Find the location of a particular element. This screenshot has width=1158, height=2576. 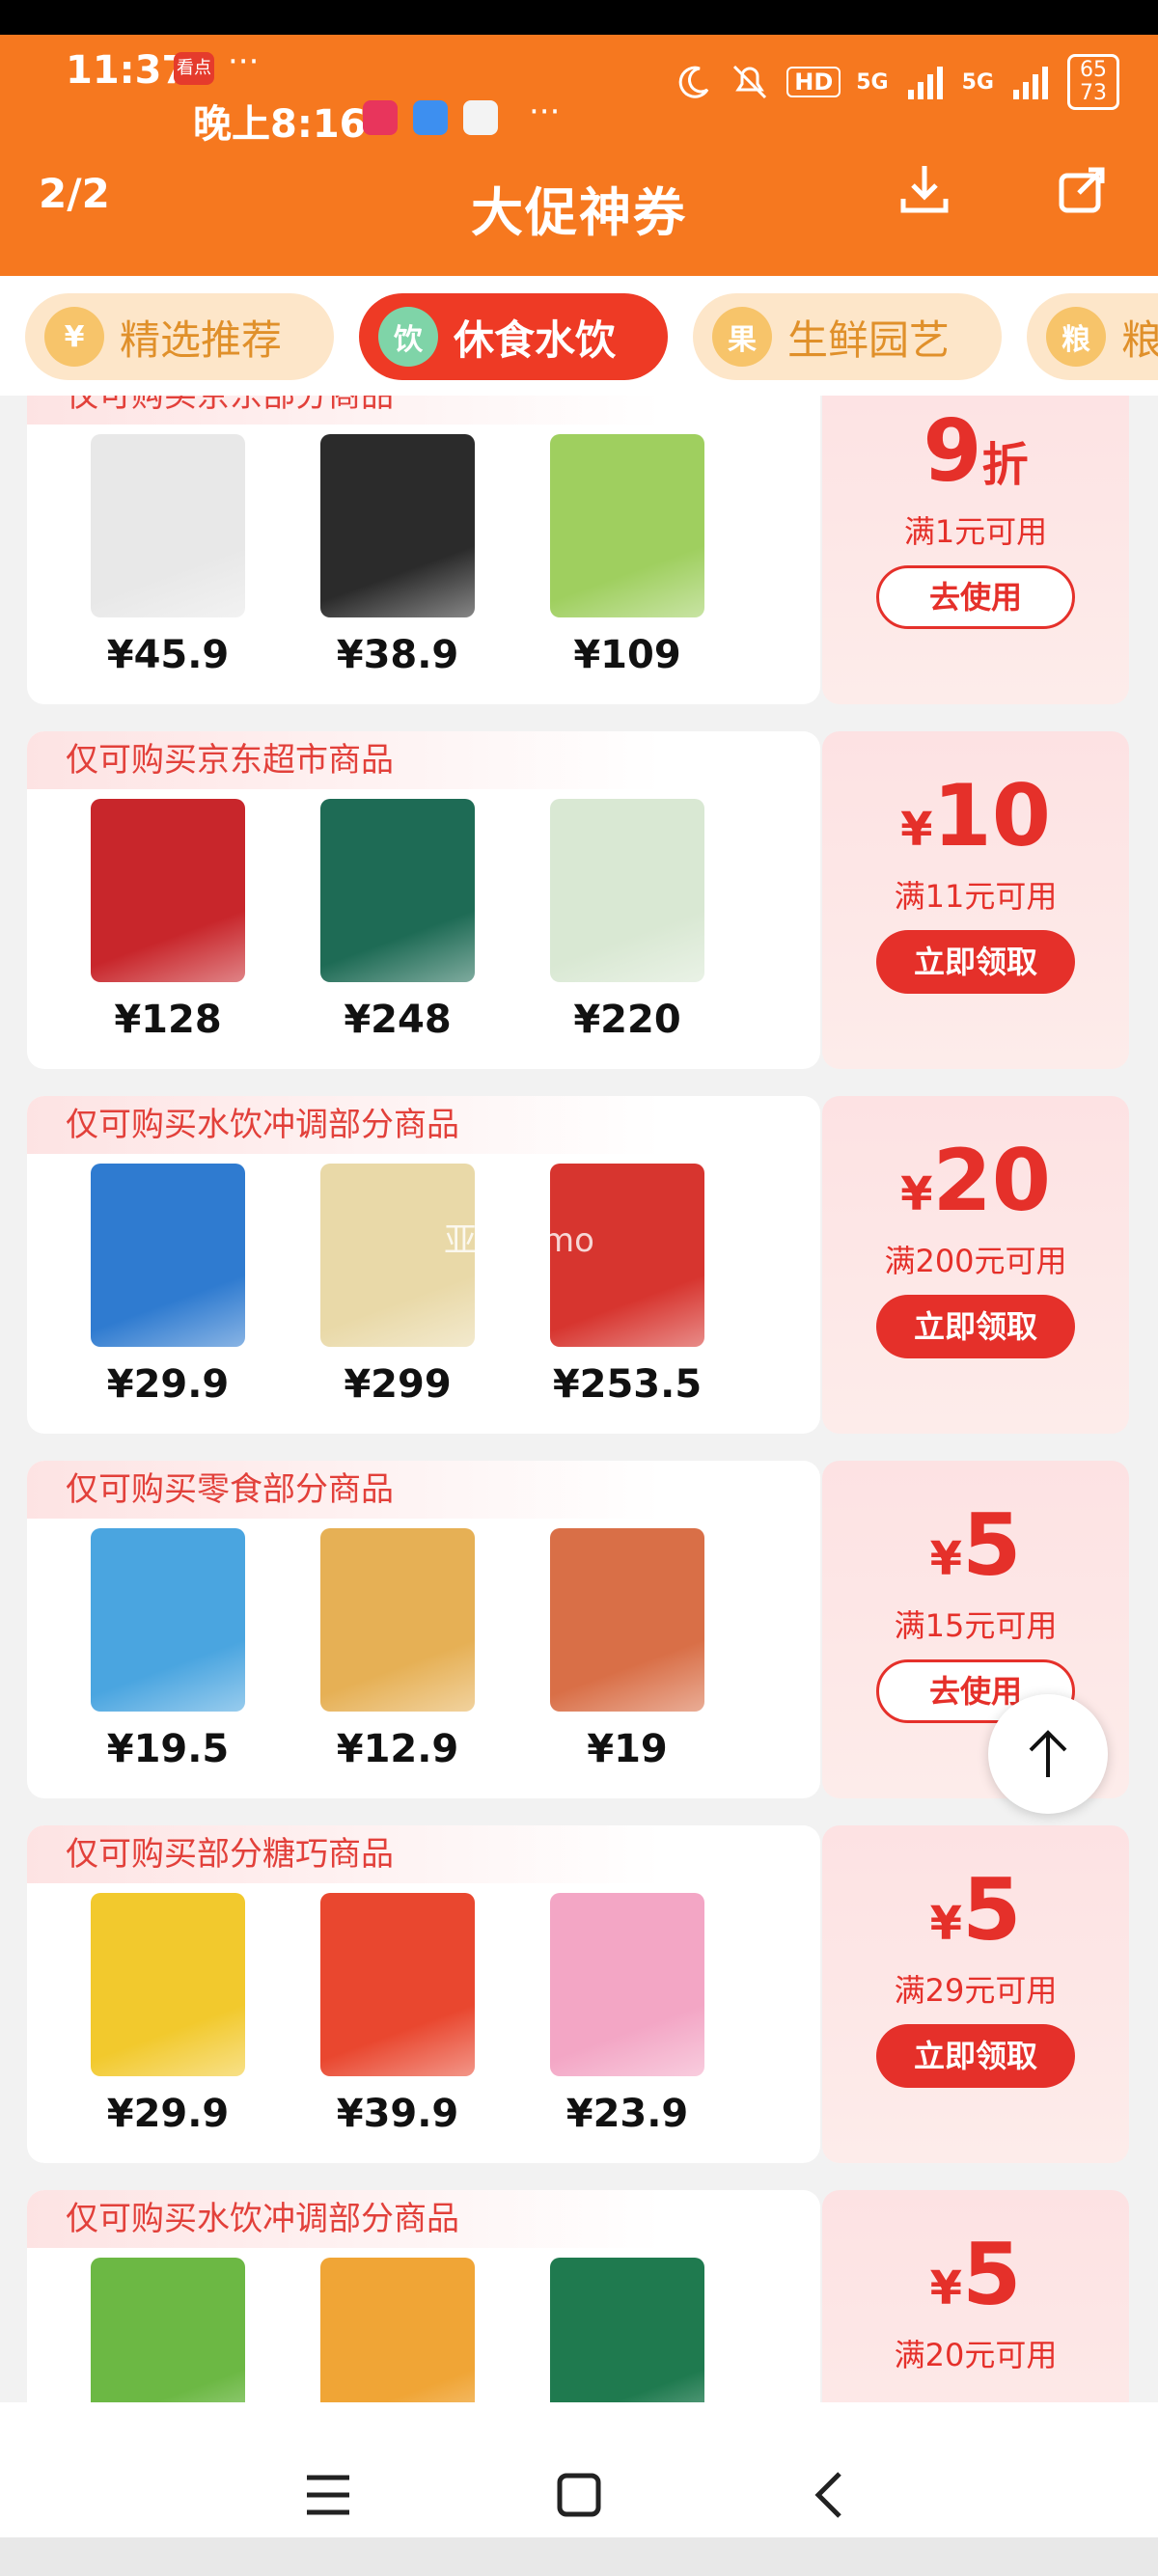

use-coupon-button: 去使用 is located at coordinates (975, 597).